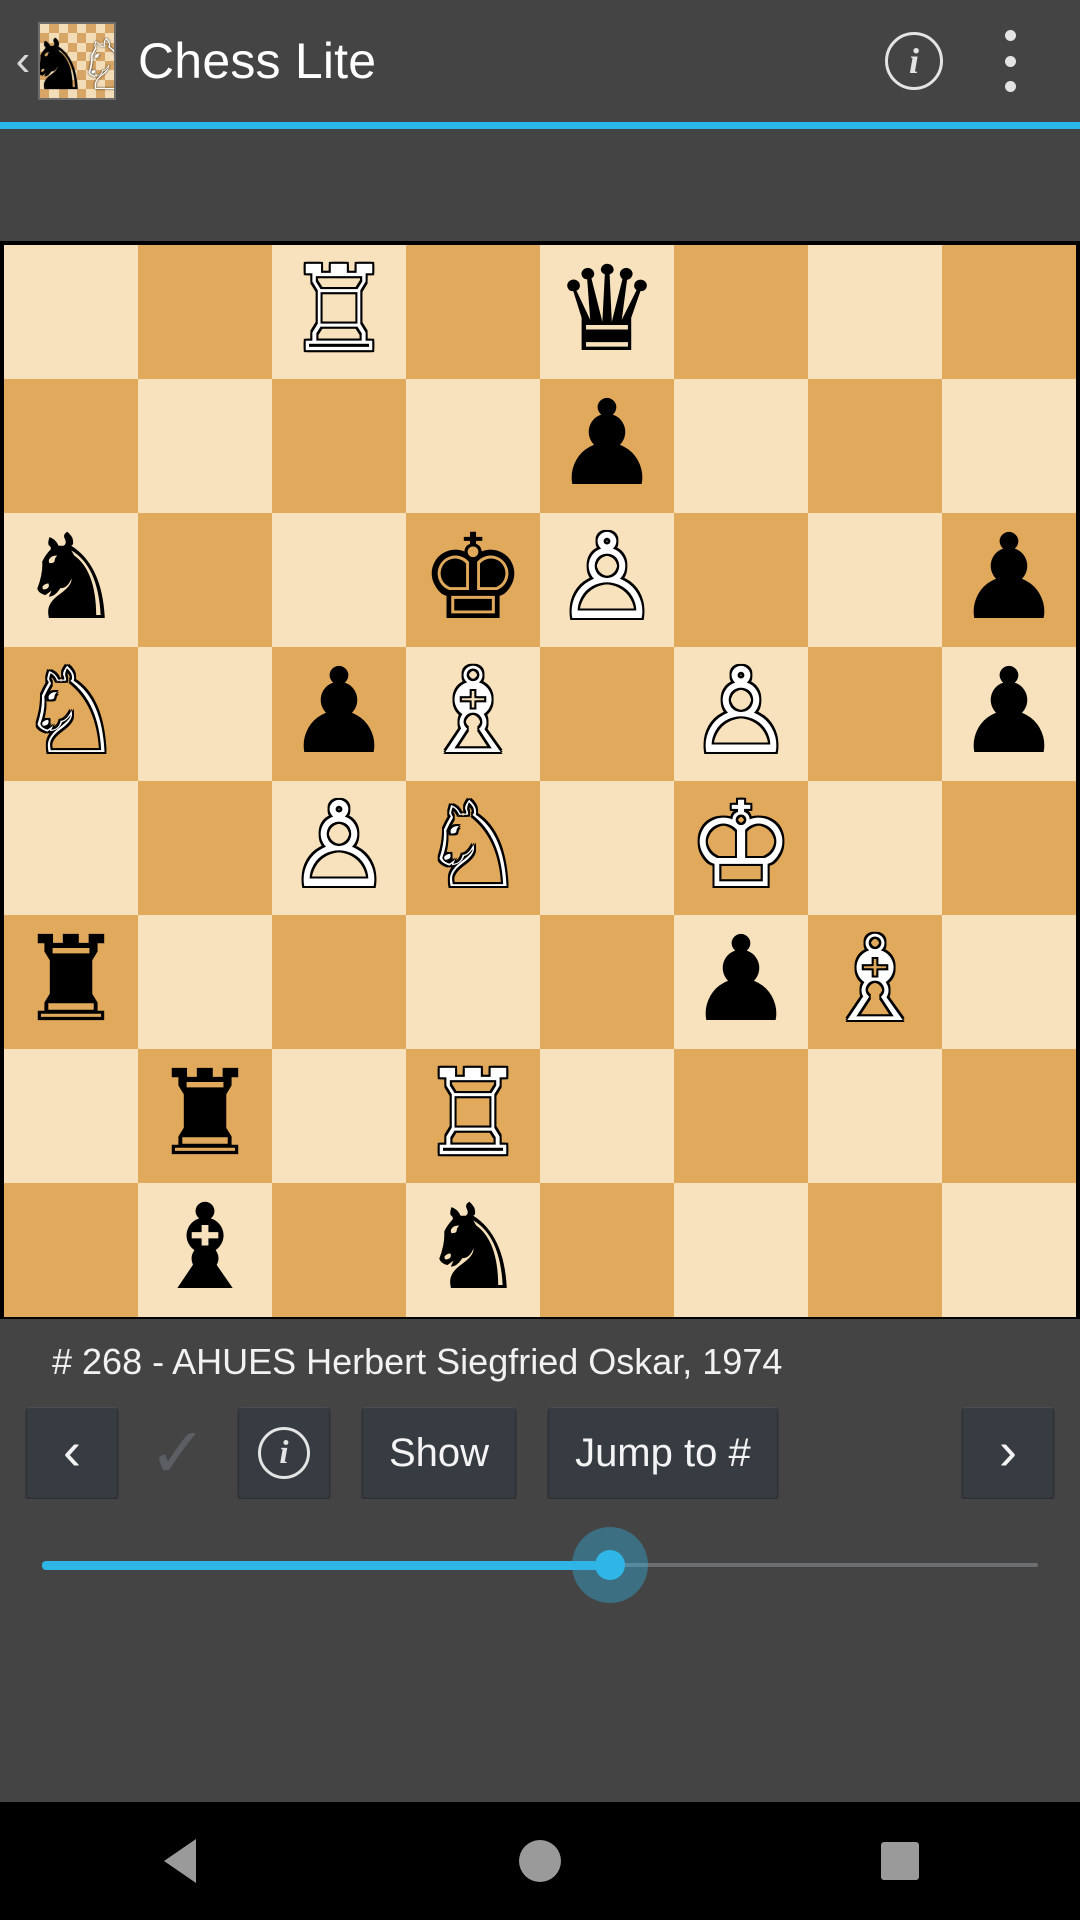  Describe the element at coordinates (1009, 1116) in the screenshot. I see `board-square-h2` at that location.